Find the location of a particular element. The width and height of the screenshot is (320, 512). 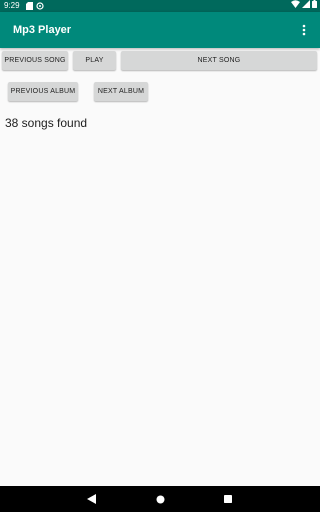

app-title: Mp3 Player is located at coordinates (42, 30).